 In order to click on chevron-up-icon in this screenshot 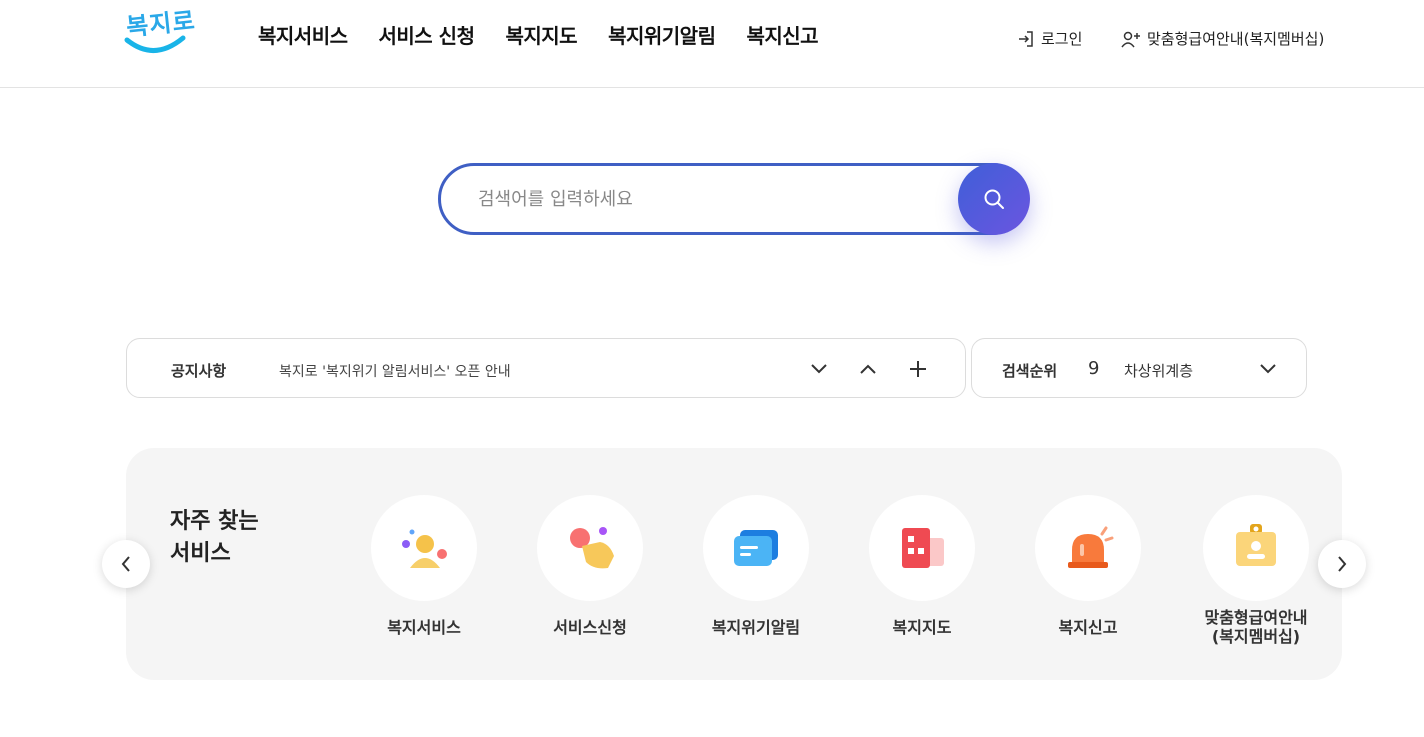, I will do `click(868, 369)`.